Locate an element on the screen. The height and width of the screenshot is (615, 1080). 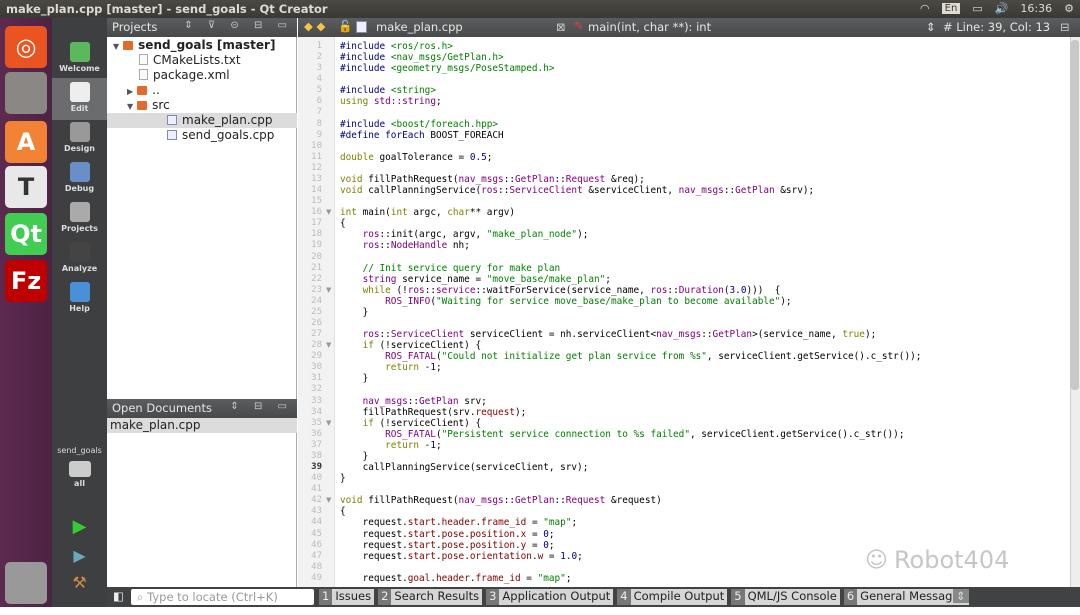
volume-icon: 🔊 is located at coordinates (1002, 8).